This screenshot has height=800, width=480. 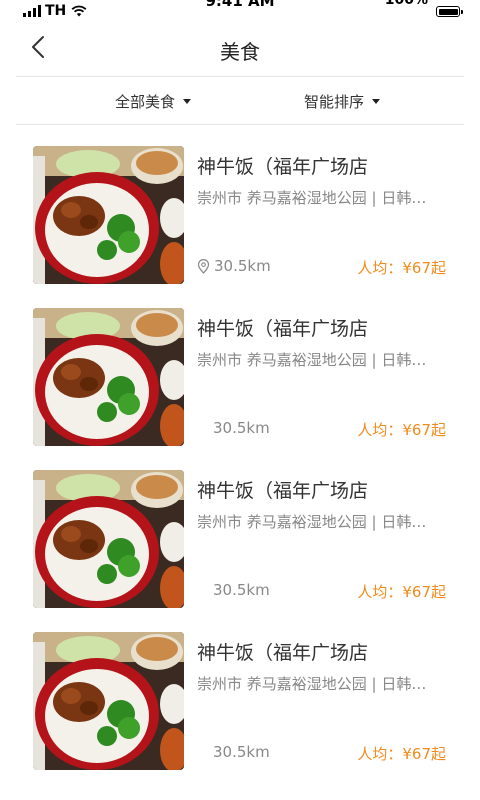 I want to click on battery-percentage: 100%, so click(x=406, y=4).